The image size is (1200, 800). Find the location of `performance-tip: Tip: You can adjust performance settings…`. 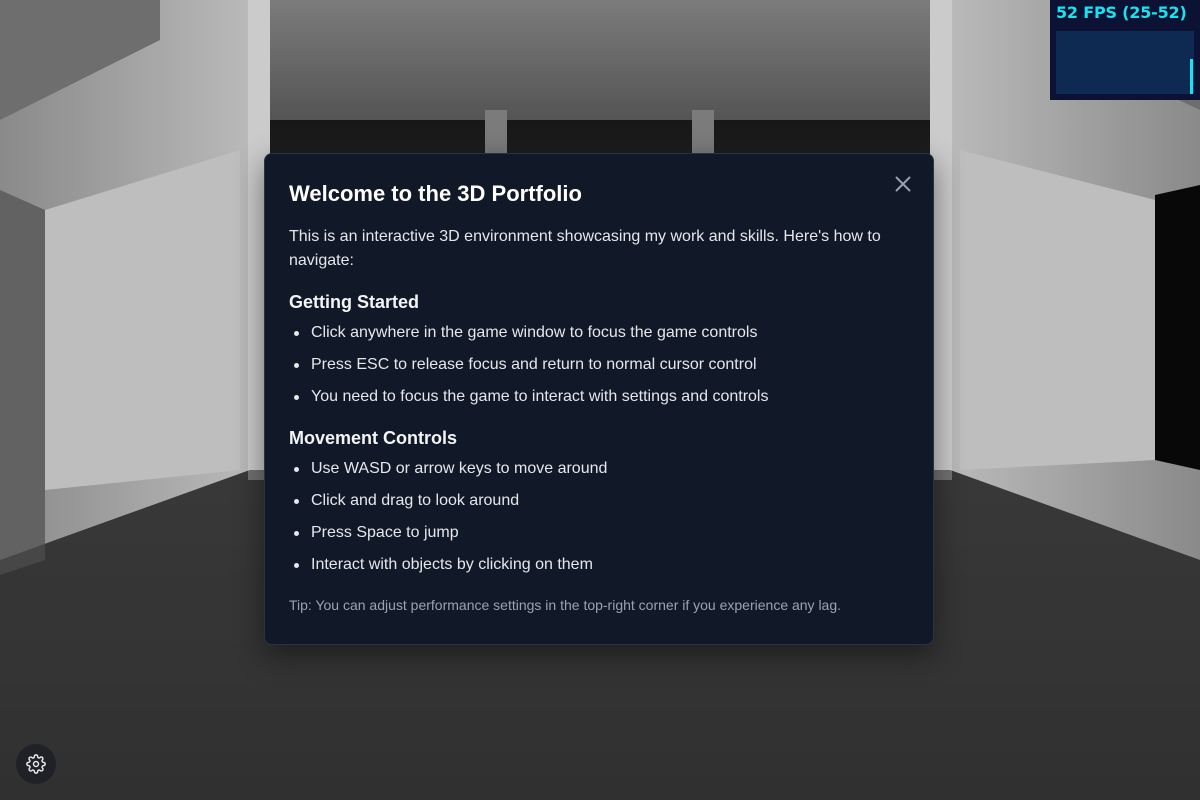

performance-tip: Tip: You can adjust performance settings… is located at coordinates (565, 605).